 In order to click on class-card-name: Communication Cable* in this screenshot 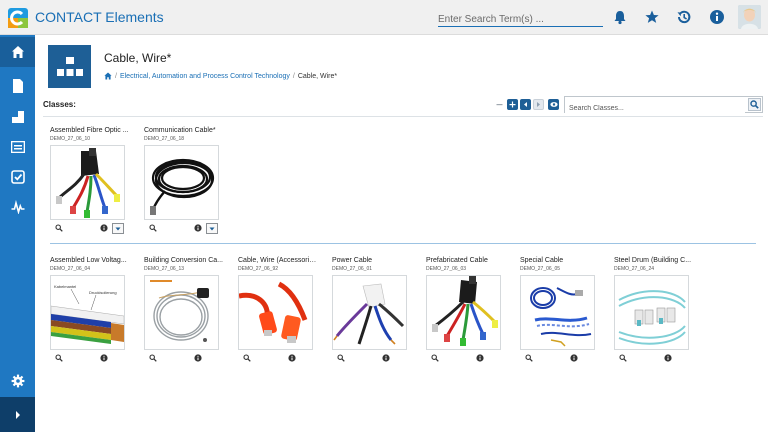, I will do `click(184, 130)`.